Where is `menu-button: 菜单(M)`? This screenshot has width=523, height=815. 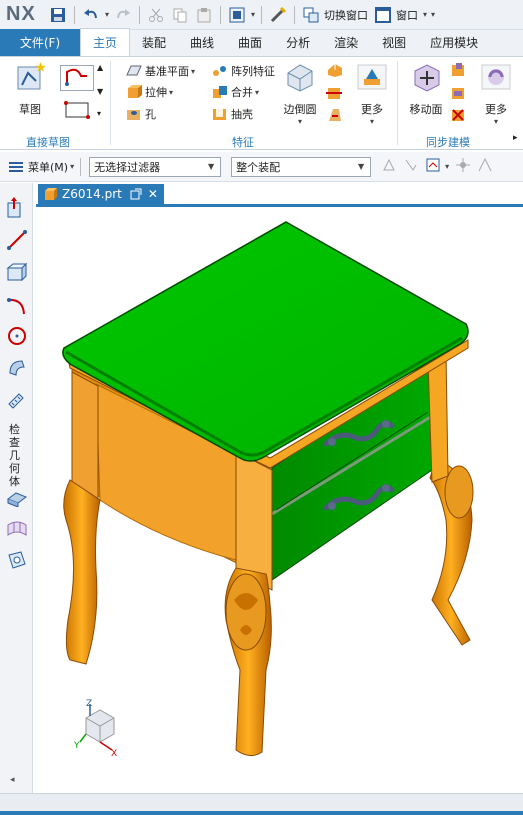 menu-button: 菜单(M) is located at coordinates (48, 167).